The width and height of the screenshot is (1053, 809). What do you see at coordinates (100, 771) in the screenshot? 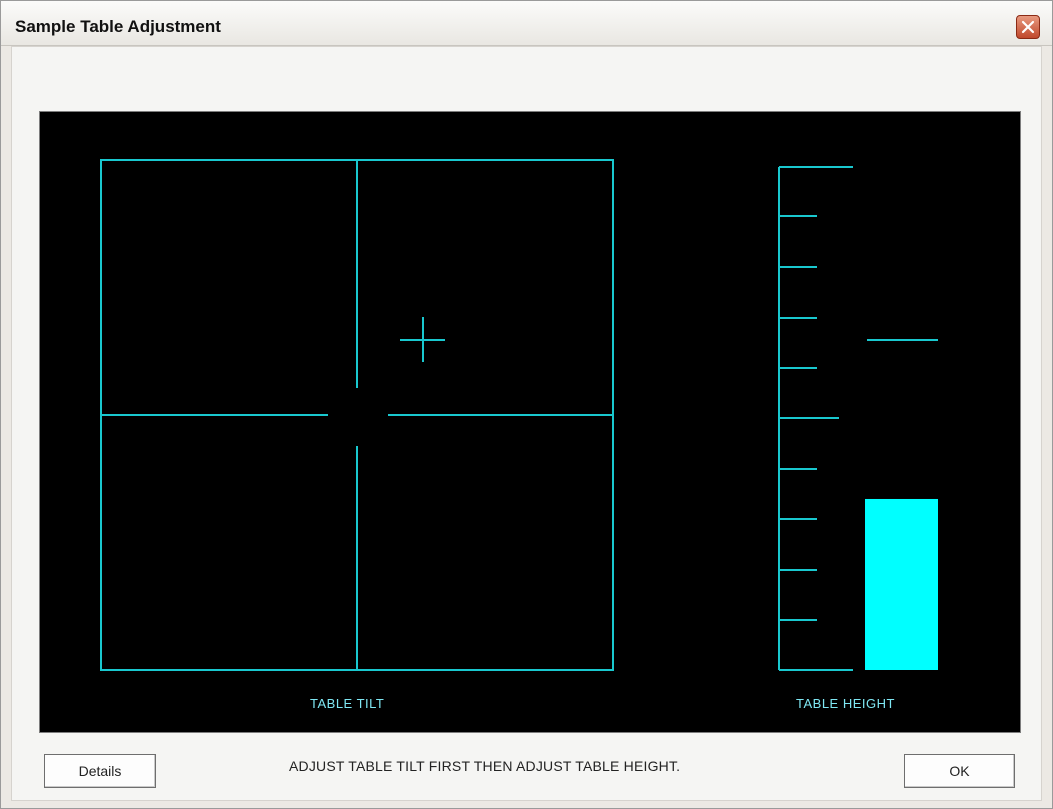
I see `details-button: Details` at bounding box center [100, 771].